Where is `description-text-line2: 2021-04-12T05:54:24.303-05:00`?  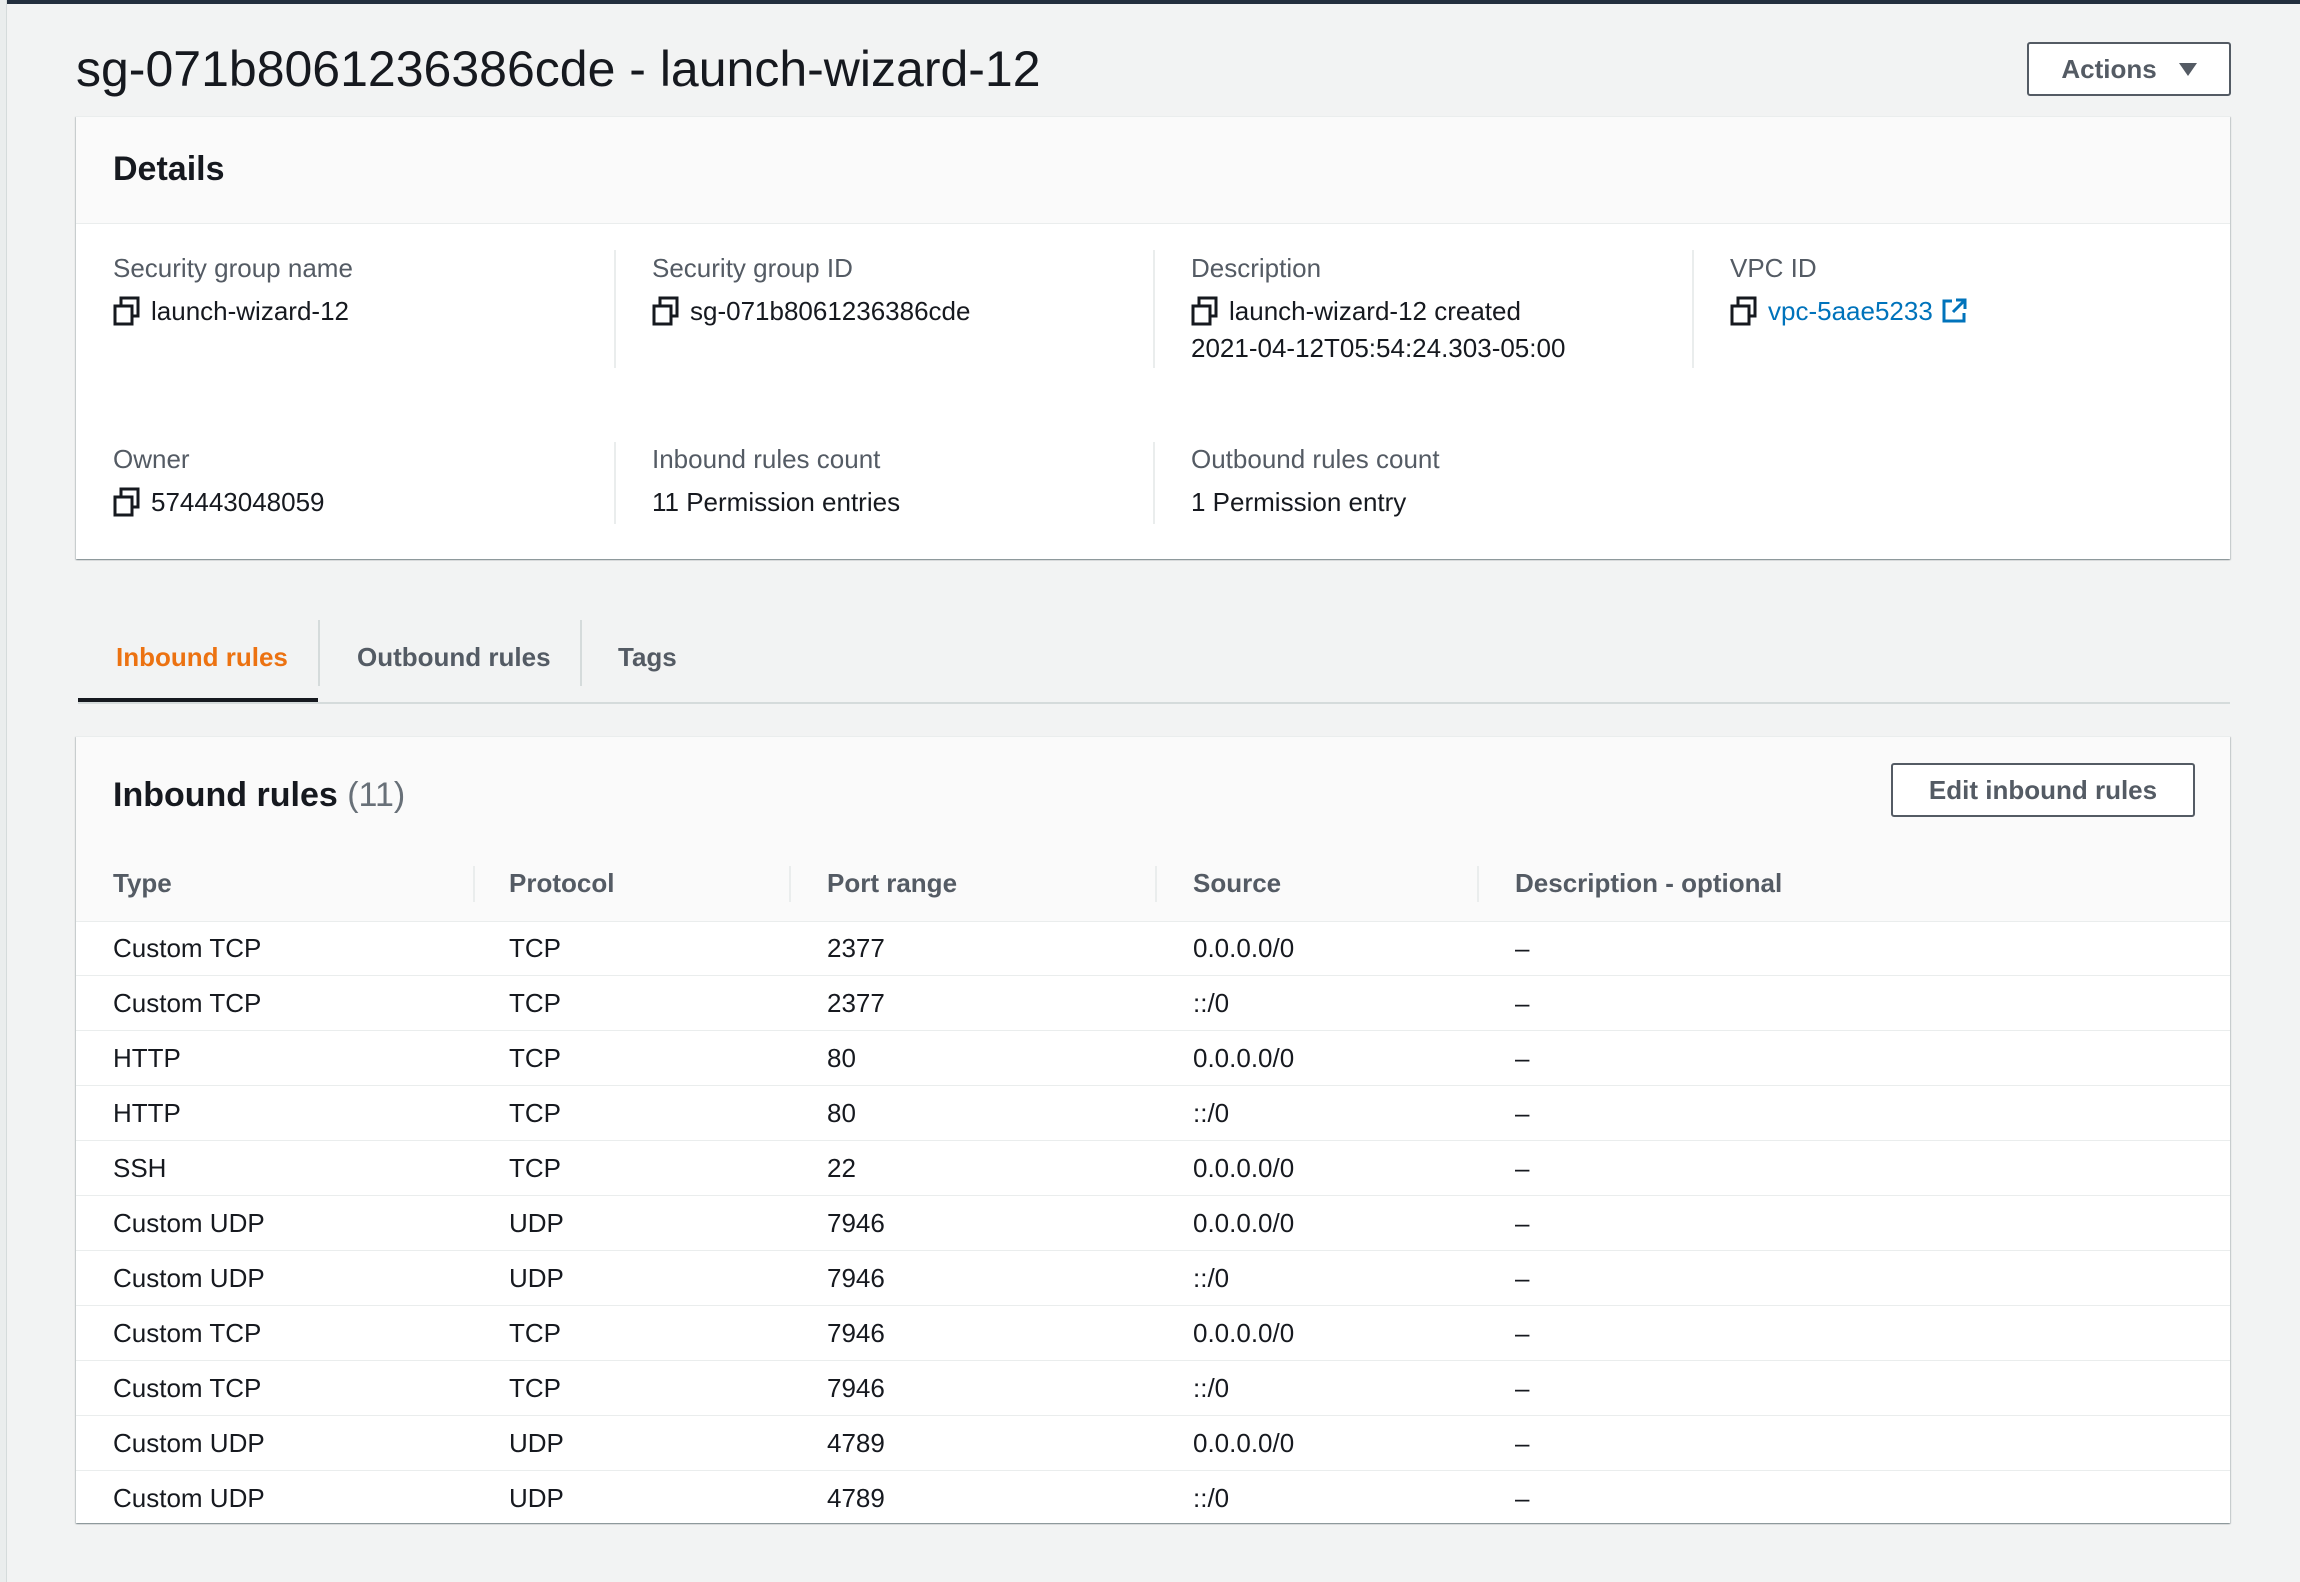 description-text-line2: 2021-04-12T05:54:24.303-05:00 is located at coordinates (1378, 348).